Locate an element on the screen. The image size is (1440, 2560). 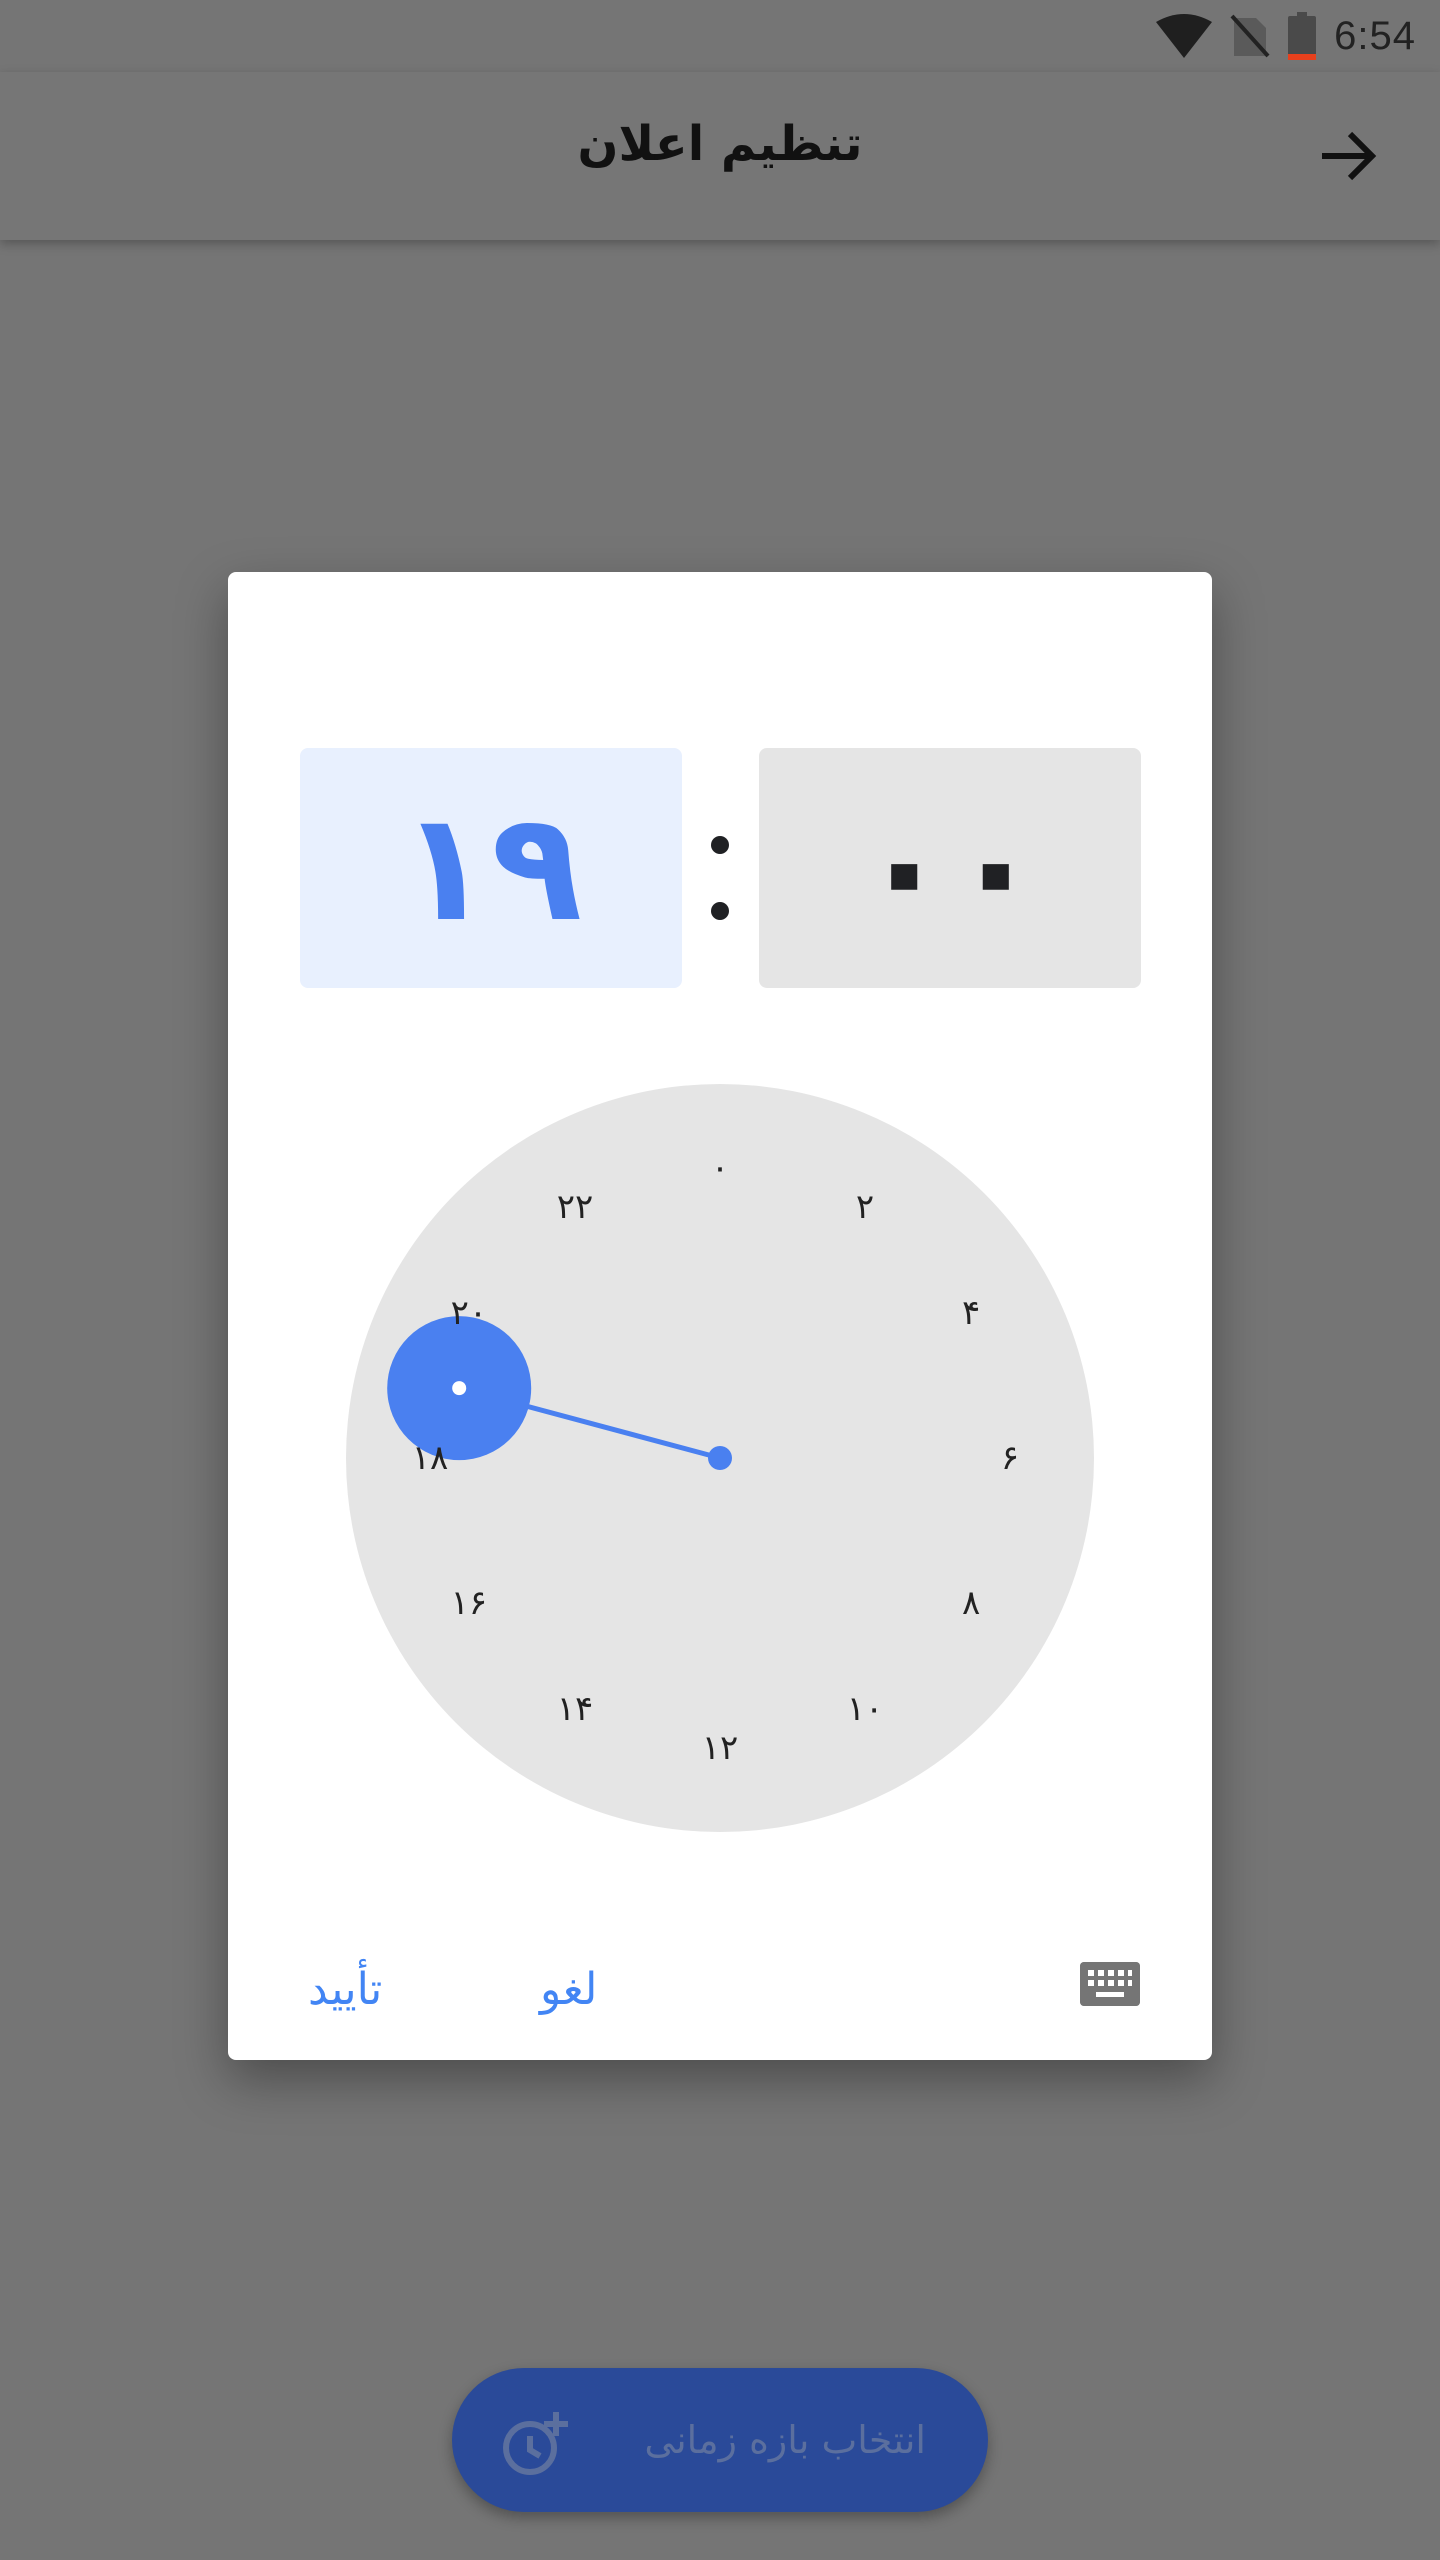
clock-center-dot is located at coordinates (720, 1458).